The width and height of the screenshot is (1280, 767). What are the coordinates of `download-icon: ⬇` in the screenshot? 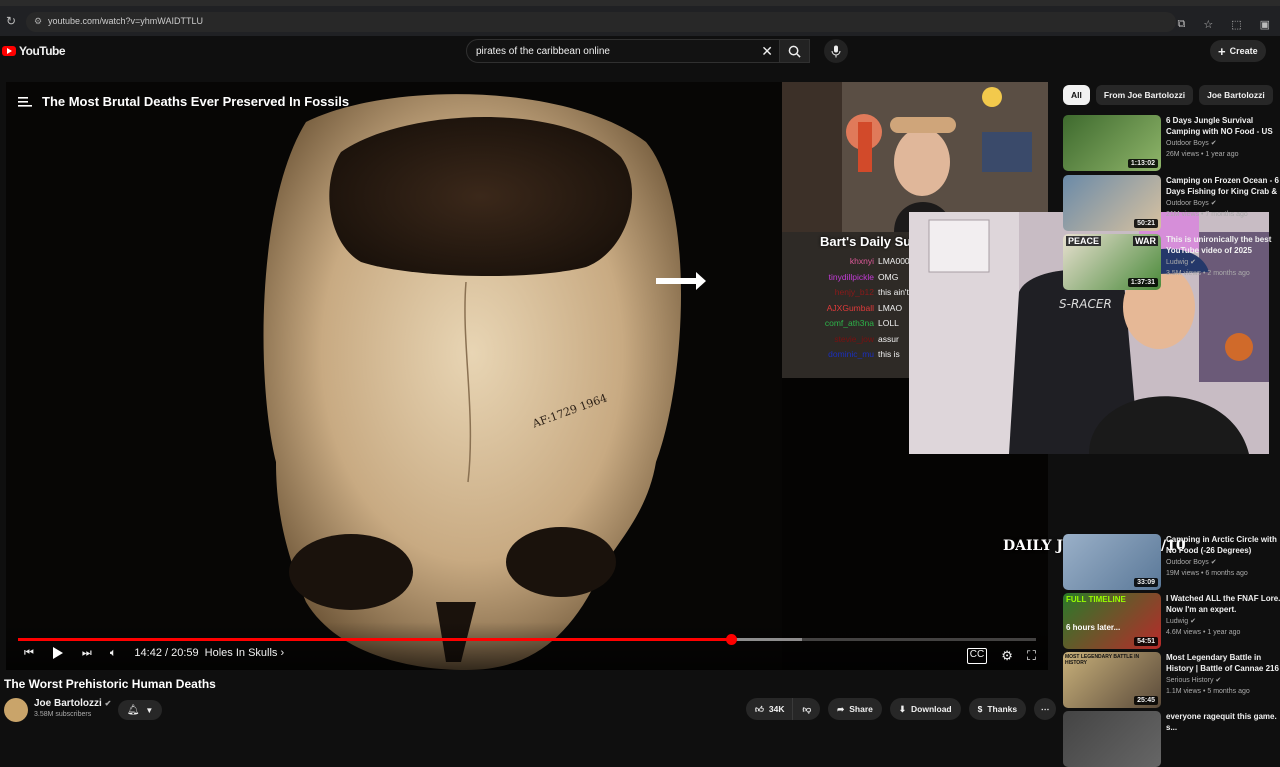 It's located at (902, 708).